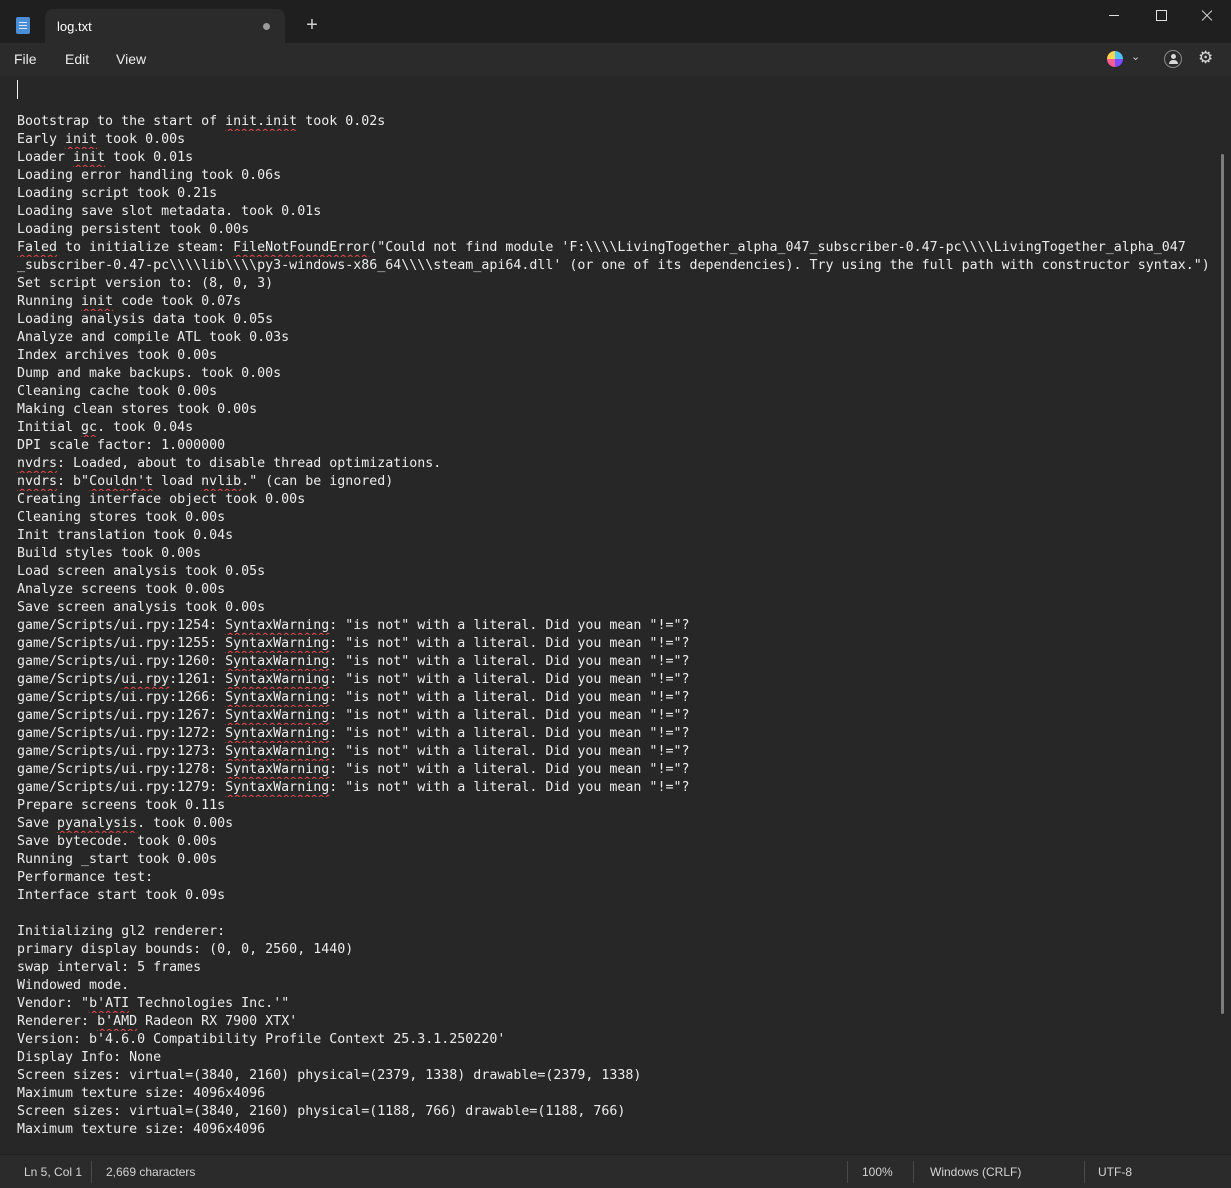 The image size is (1231, 1188). I want to click on text-line: DPI scale factor: 1.000000, so click(614, 446).